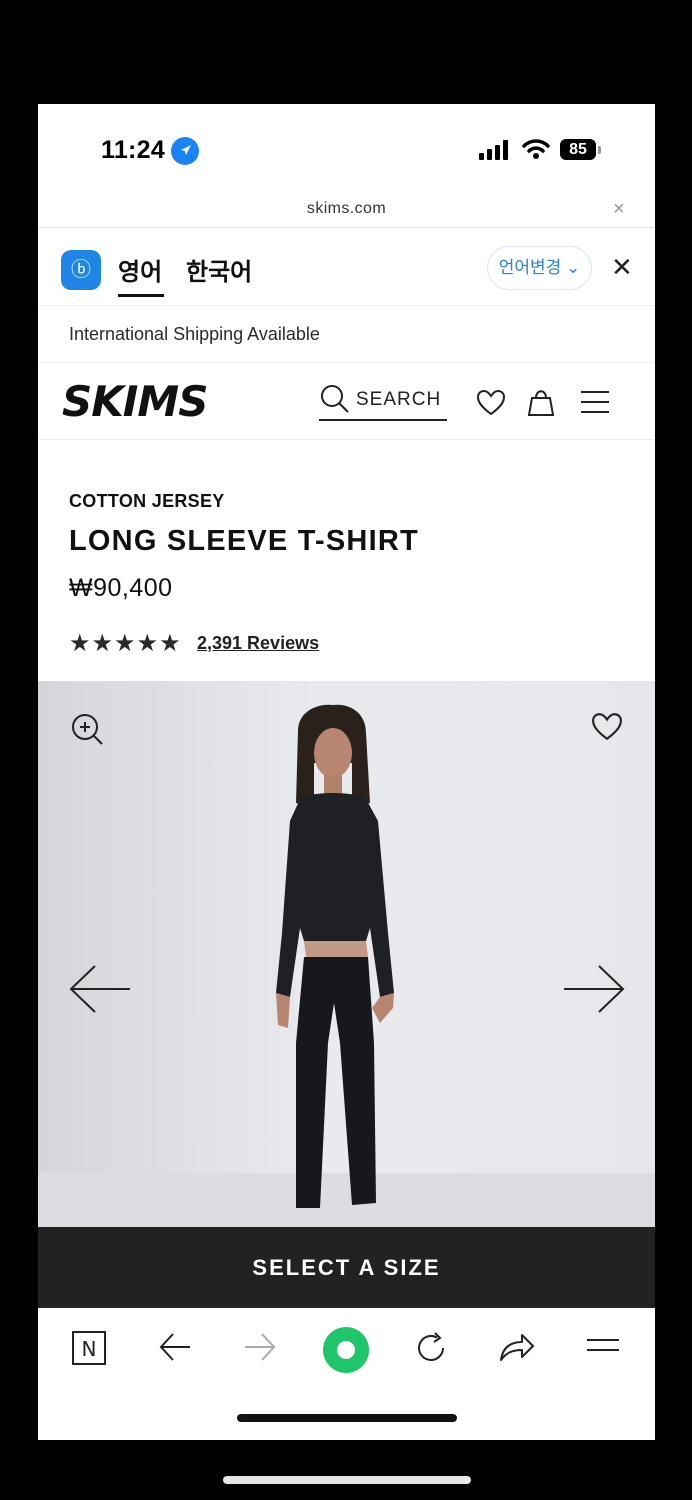 The image size is (692, 1500). Describe the element at coordinates (244, 541) in the screenshot. I see `product-title: LONG SLEEVE T-SHIRT` at that location.